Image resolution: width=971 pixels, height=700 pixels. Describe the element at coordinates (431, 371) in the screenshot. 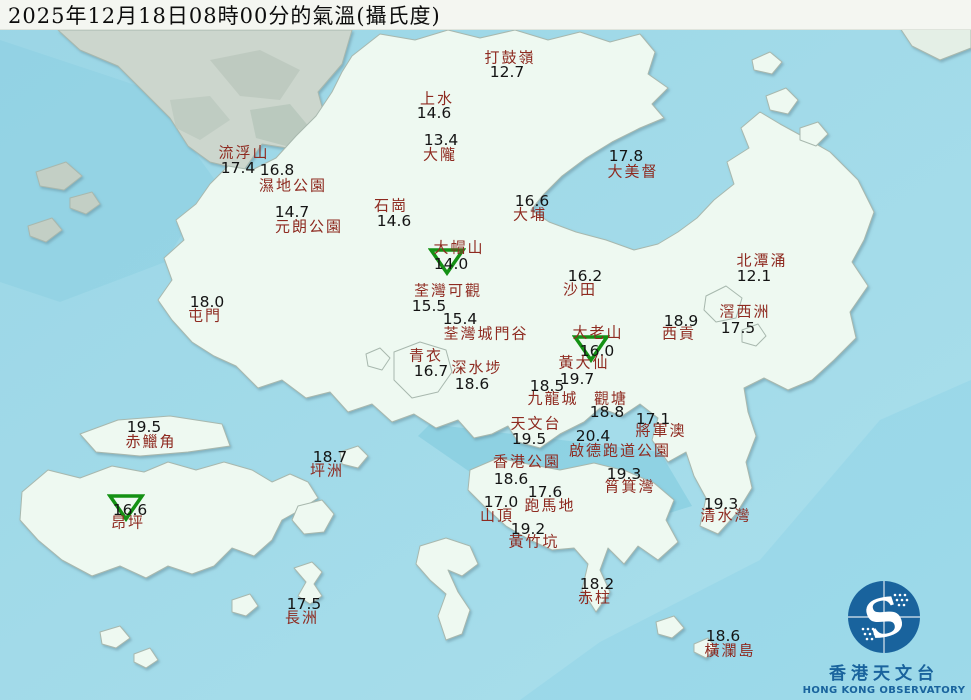

I see `station-value: 16.7` at that location.